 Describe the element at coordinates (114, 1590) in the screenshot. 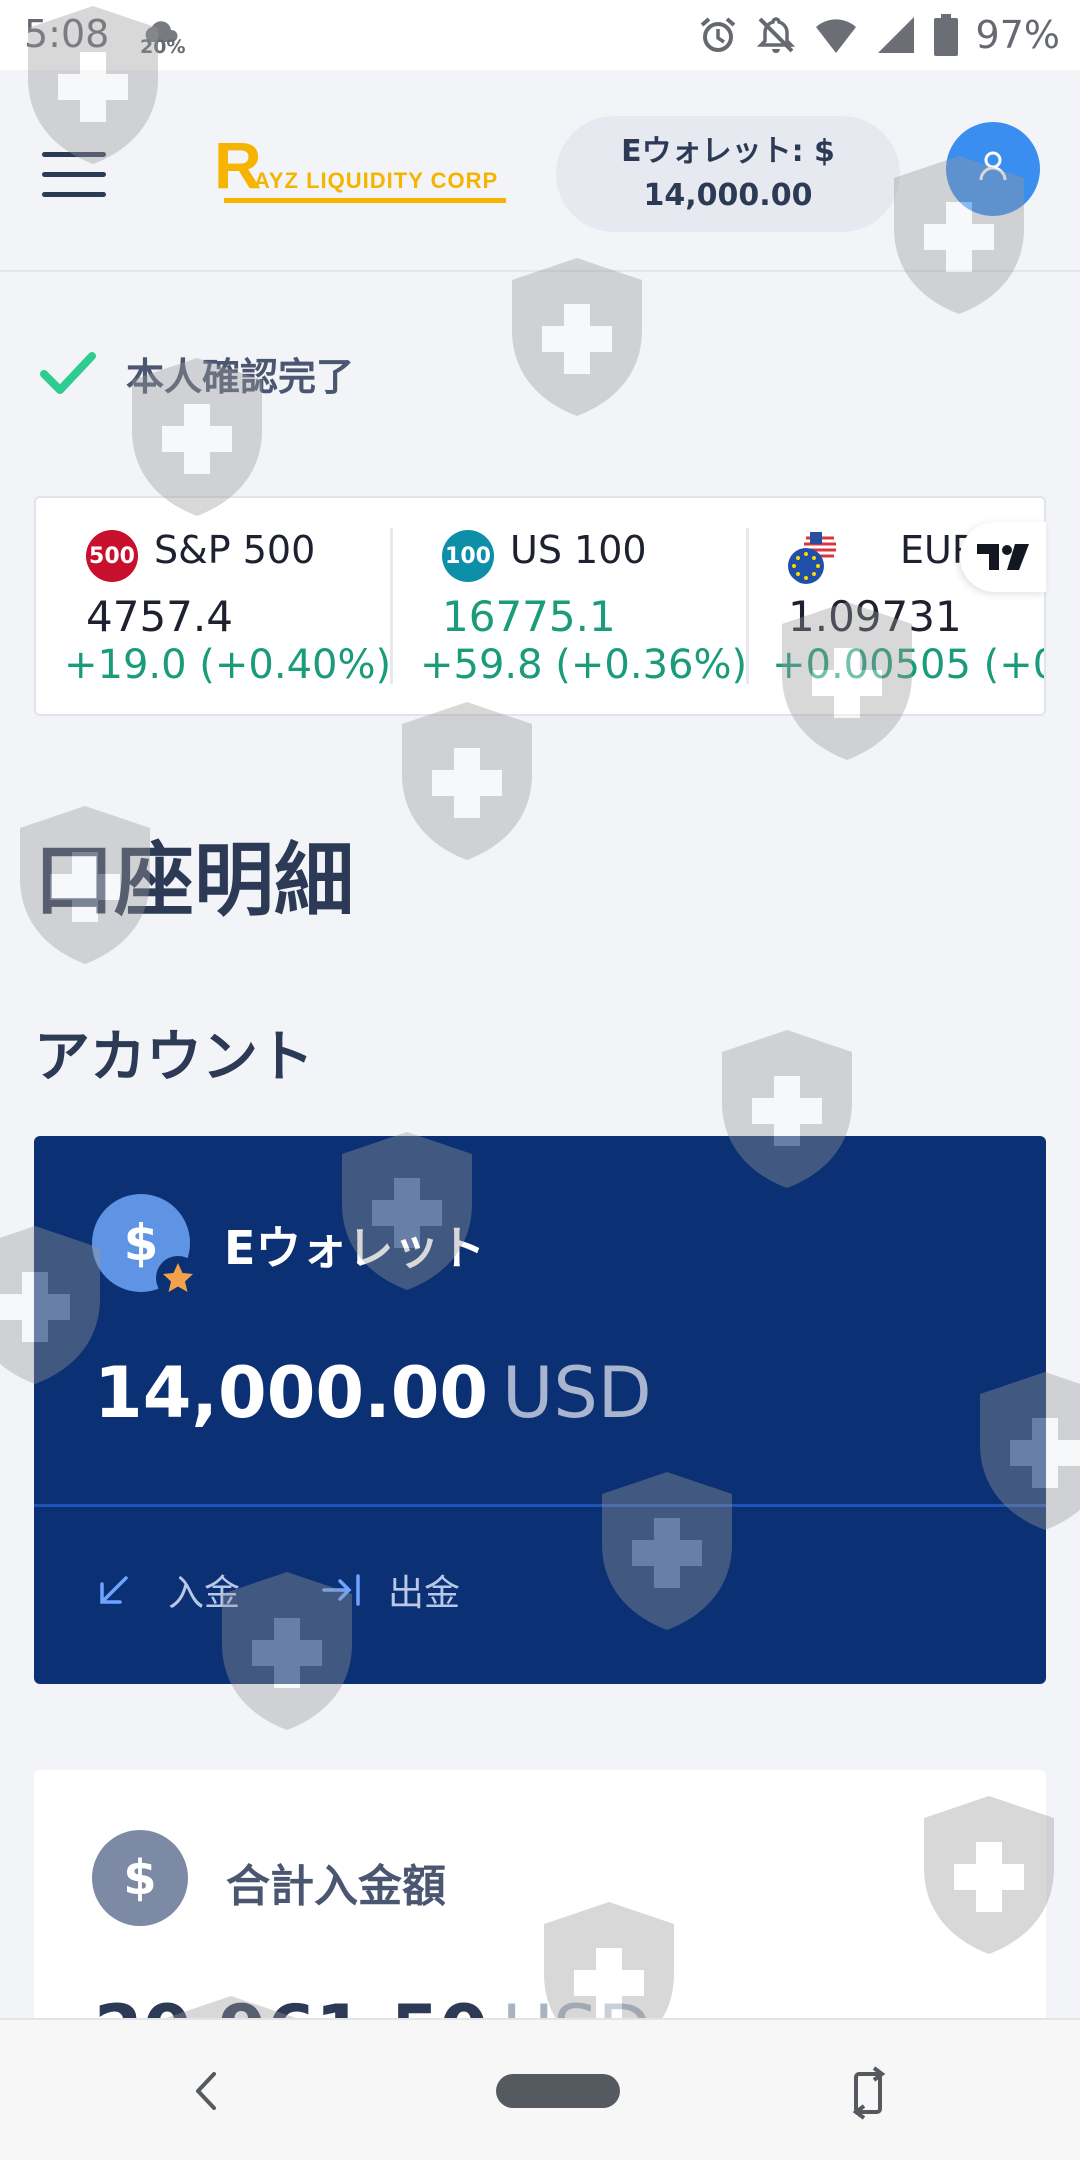

I see `arrow-down-left-icon` at that location.